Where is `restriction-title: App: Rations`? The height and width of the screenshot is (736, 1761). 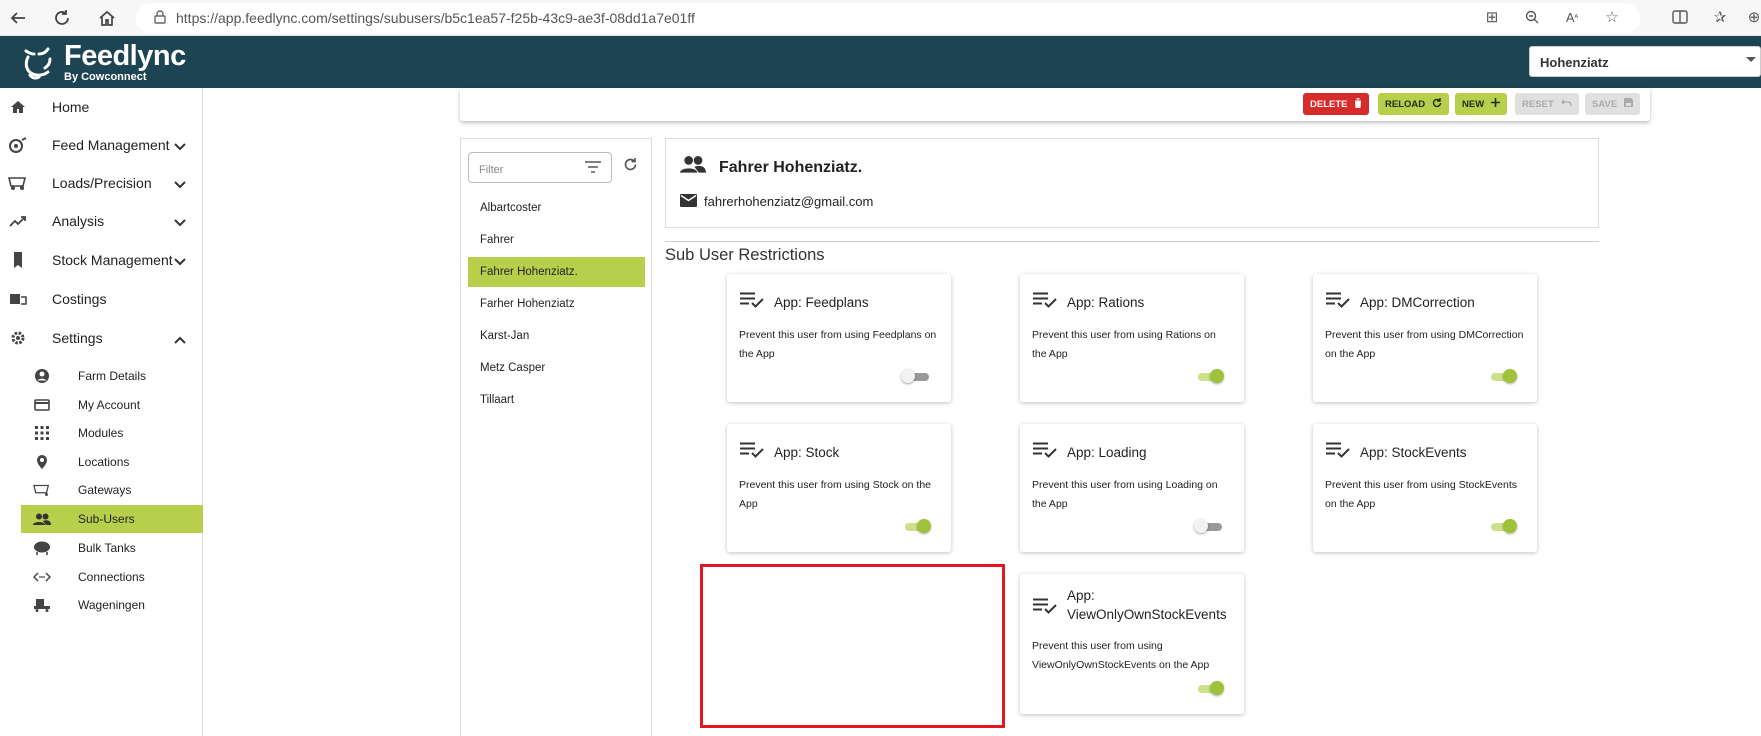 restriction-title: App: Rations is located at coordinates (1106, 302).